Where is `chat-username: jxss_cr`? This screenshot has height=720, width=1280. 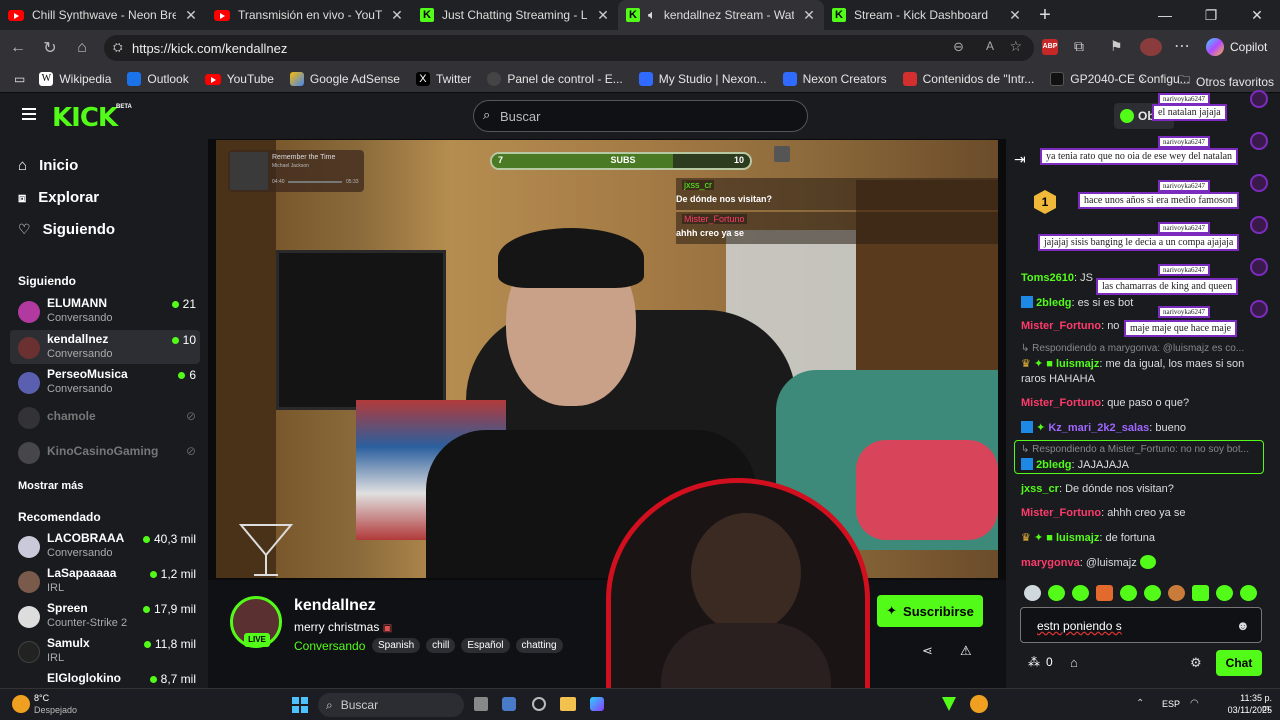 chat-username: jxss_cr is located at coordinates (1040, 489).